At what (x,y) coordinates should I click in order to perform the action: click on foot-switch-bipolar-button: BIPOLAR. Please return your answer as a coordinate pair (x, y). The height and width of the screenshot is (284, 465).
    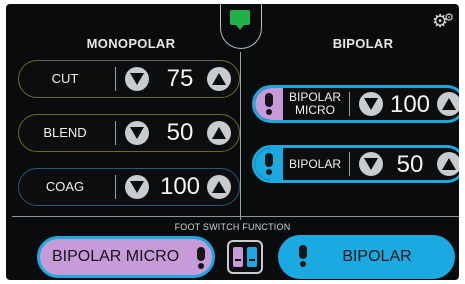
    Looking at the image, I should click on (366, 257).